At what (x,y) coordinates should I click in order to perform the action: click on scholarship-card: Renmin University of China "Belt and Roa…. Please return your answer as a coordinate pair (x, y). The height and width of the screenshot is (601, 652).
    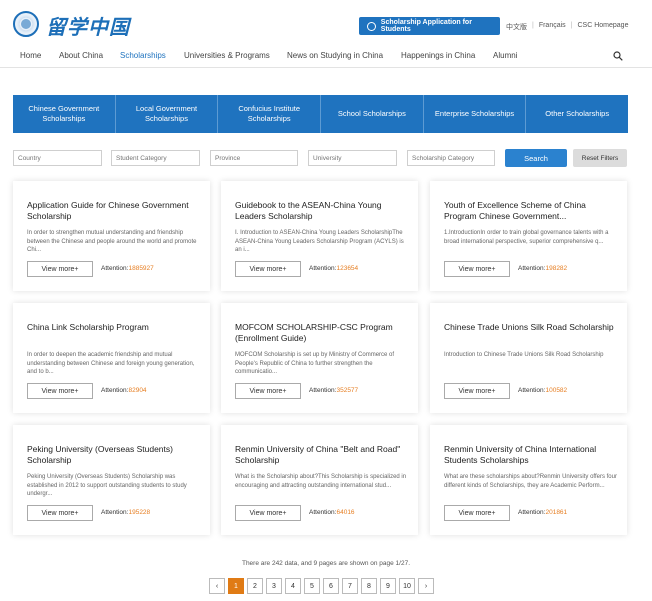
    Looking at the image, I should click on (319, 480).